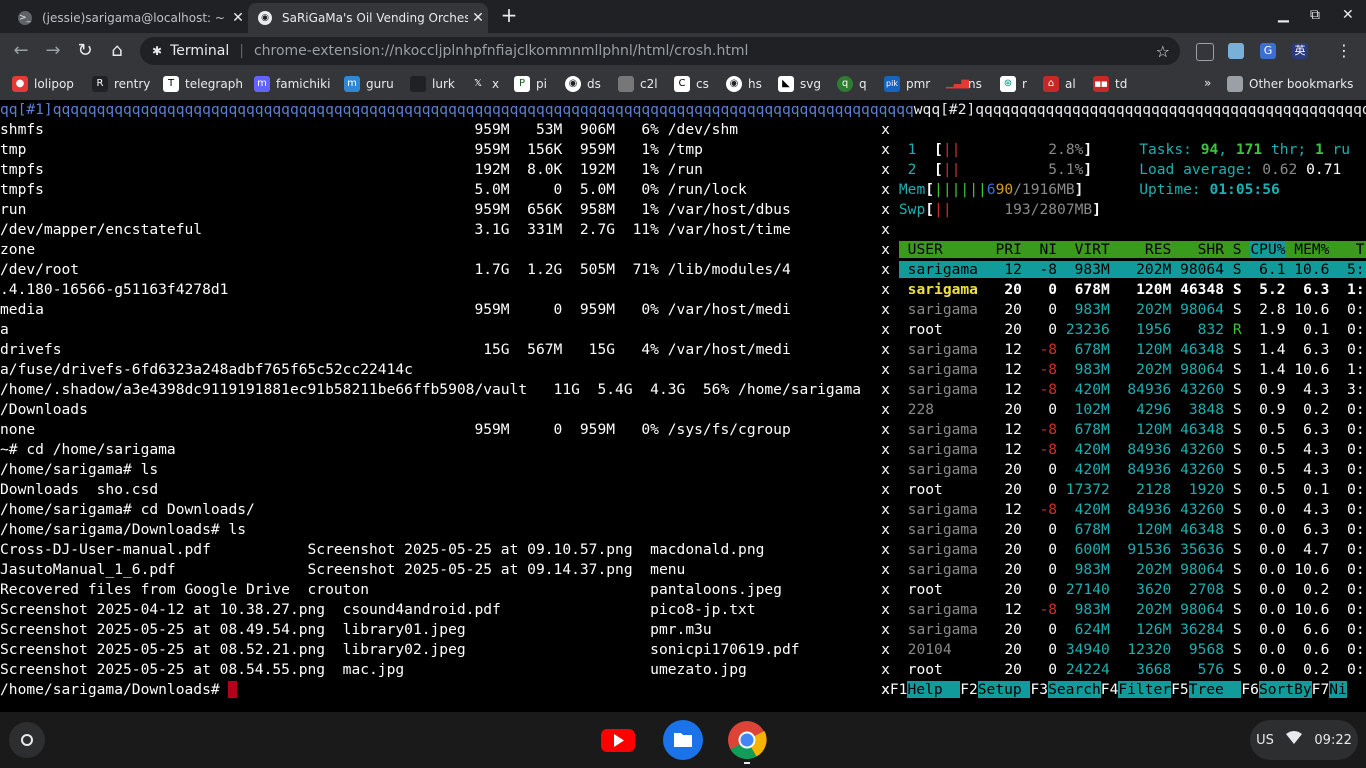  I want to click on files-app-icon, so click(683, 740).